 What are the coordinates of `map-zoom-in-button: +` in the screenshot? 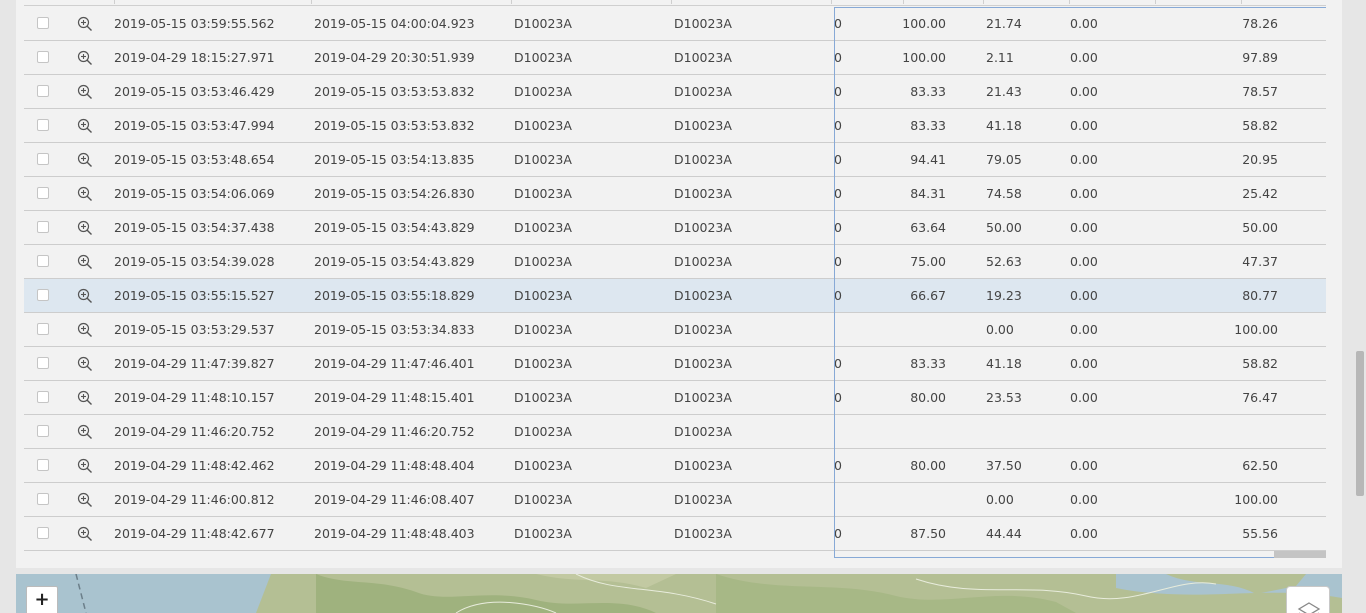 It's located at (42, 599).